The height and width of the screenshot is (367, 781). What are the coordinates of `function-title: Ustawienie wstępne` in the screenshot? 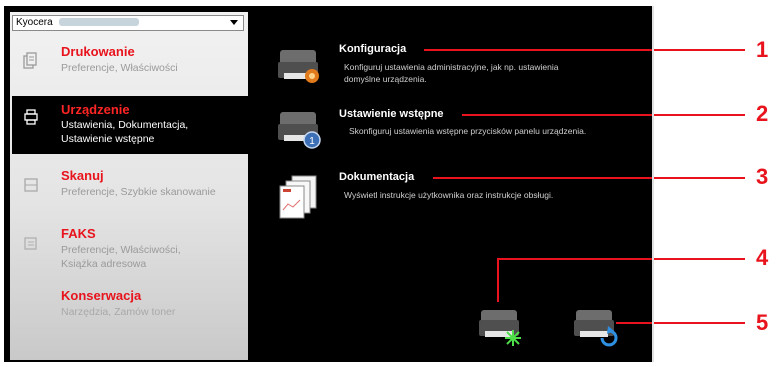 It's located at (391, 114).